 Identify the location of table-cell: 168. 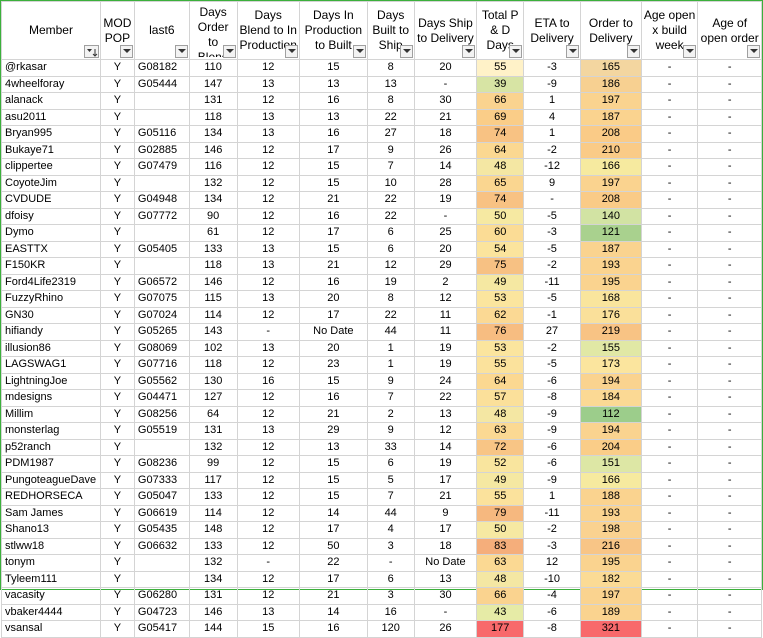
(610, 299).